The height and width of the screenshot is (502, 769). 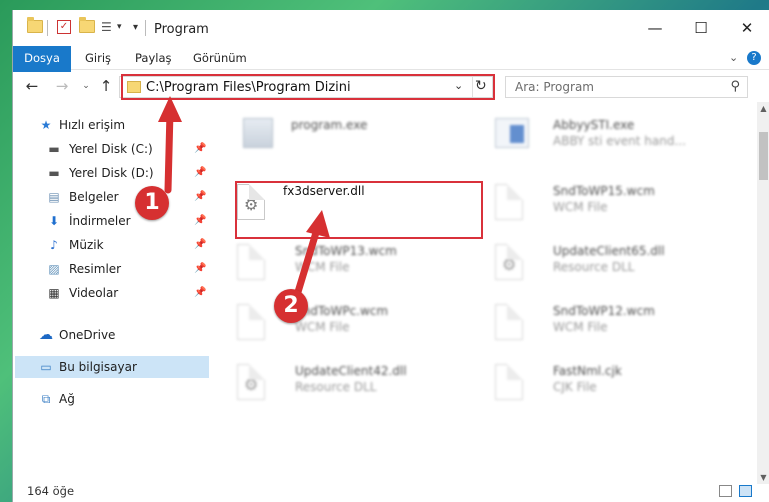 I want to click on arrow-1-head, so click(x=170, y=109).